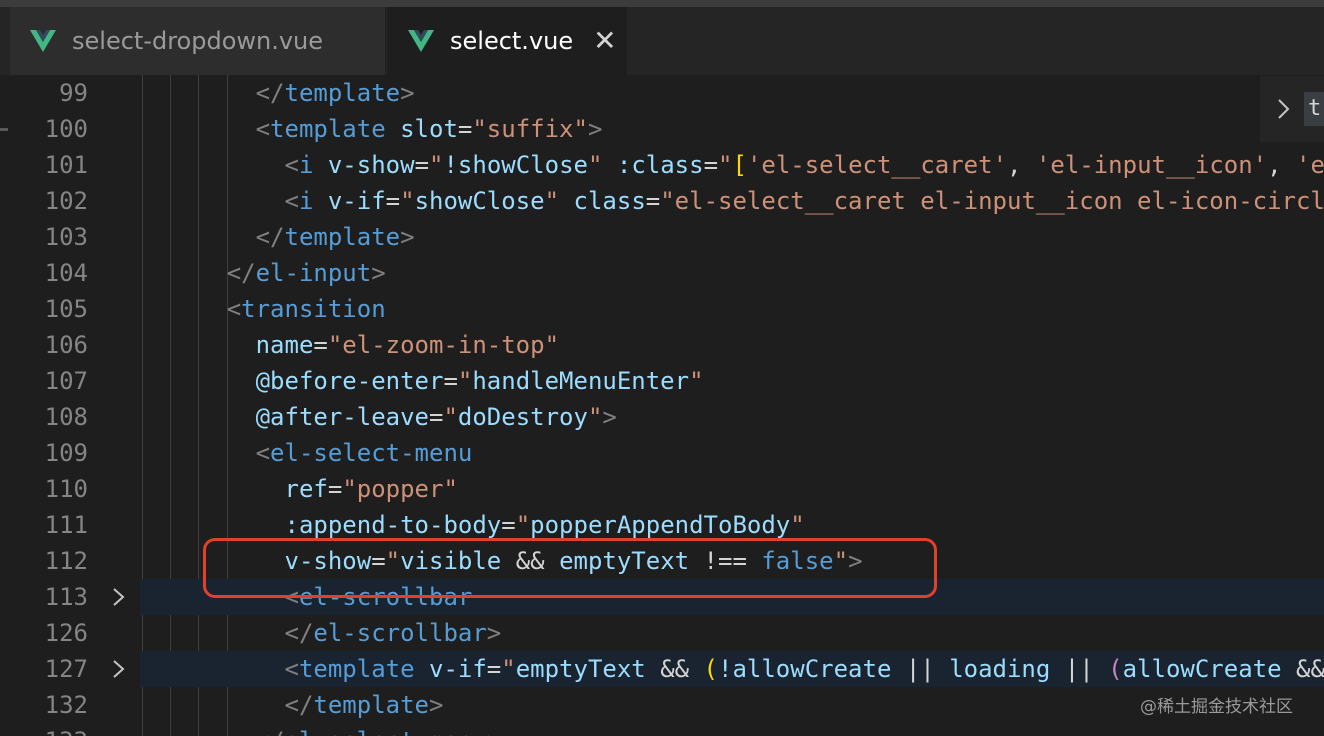 The height and width of the screenshot is (736, 1324). I want to click on line-number: 102, so click(66, 201).